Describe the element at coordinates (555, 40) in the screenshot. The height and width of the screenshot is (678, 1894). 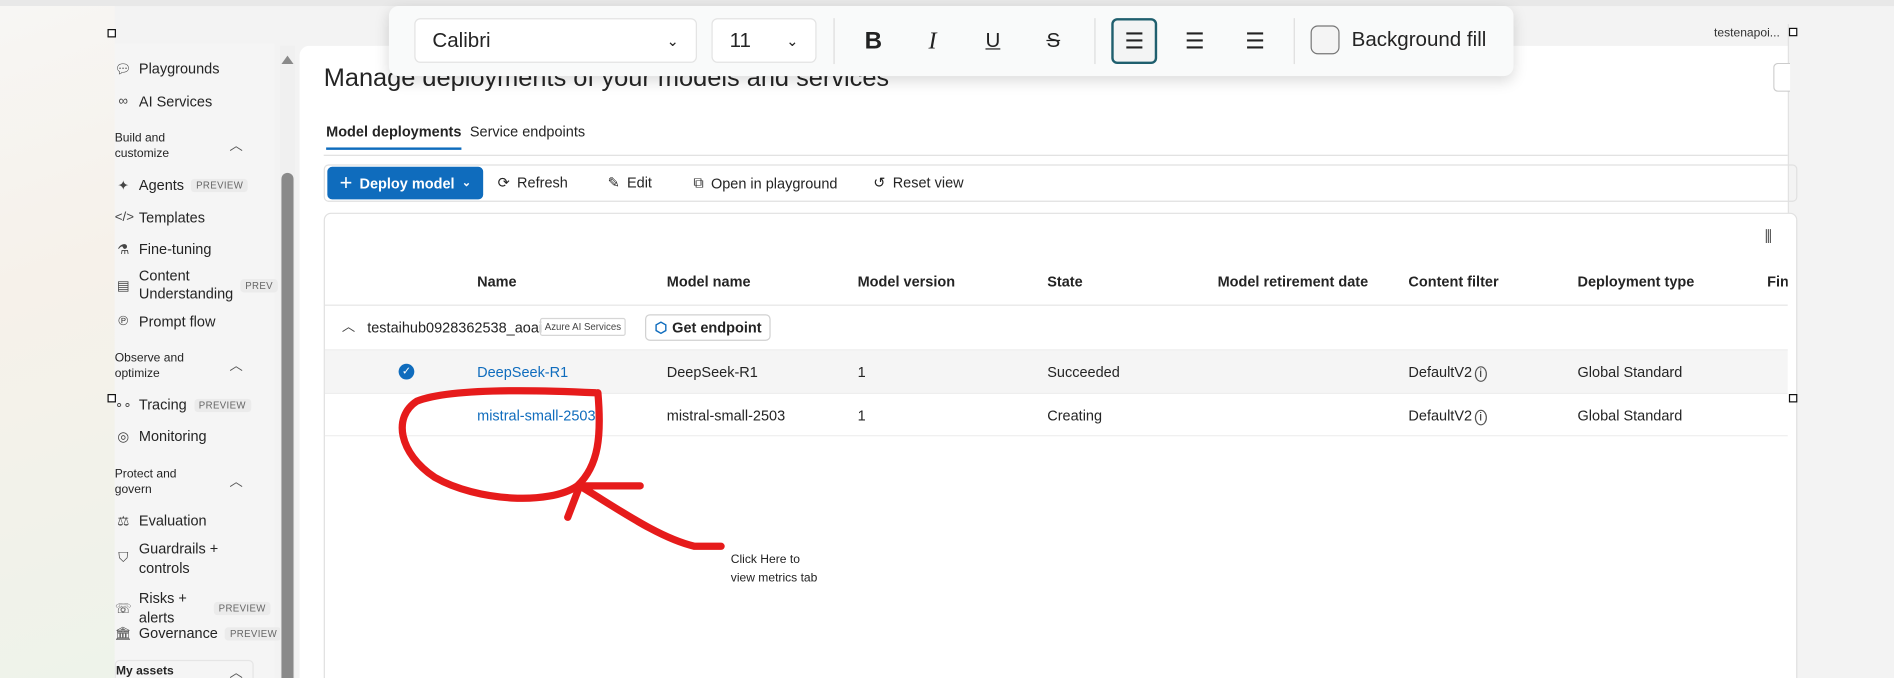
I see `font-family-dropdown: Calibri ⌄` at that location.